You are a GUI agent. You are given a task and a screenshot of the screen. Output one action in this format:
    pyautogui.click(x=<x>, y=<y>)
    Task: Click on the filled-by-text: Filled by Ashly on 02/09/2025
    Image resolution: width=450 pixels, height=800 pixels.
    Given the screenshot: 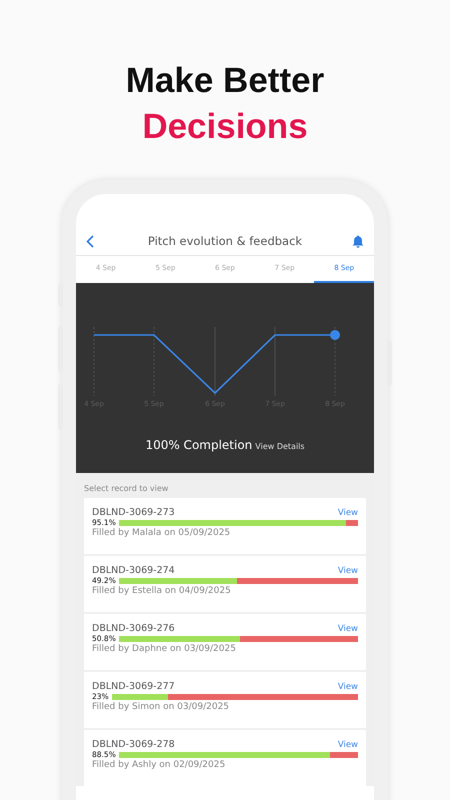 What is the action you would take?
    pyautogui.click(x=159, y=765)
    